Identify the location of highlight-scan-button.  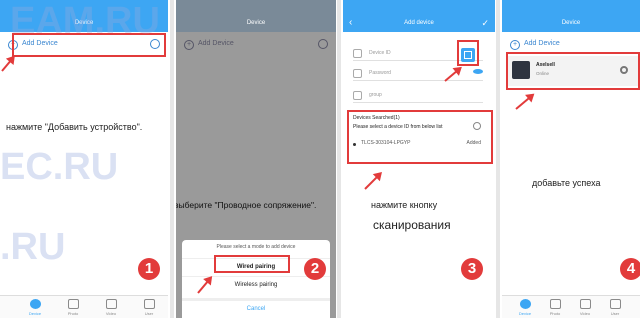
(468, 53).